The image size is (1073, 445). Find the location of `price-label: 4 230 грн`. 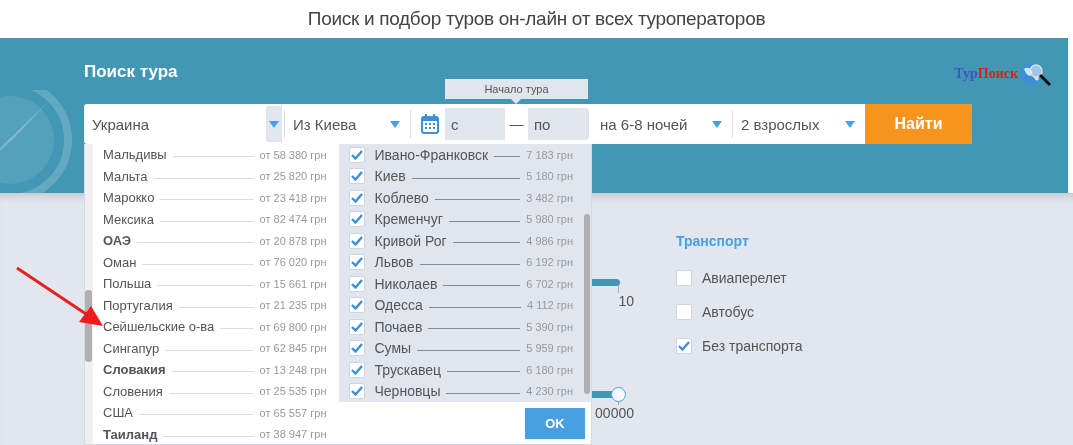

price-label: 4 230 грн is located at coordinates (549, 391).